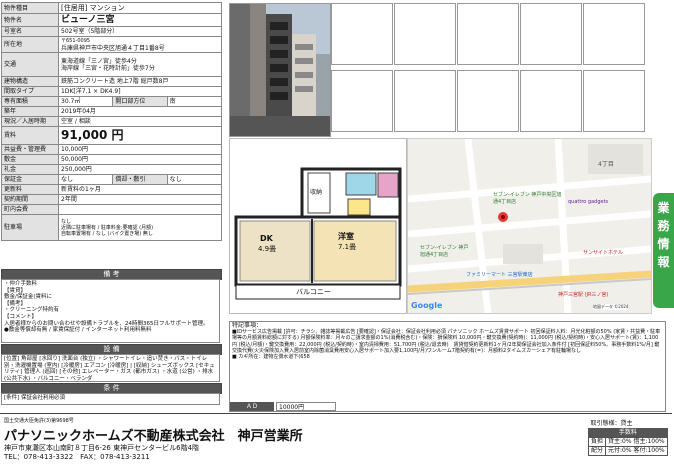 Image resolution: width=674 pixels, height=471 pixels. I want to click on fee-row-value: 貸主:0% 借主:100%, so click(636, 442).